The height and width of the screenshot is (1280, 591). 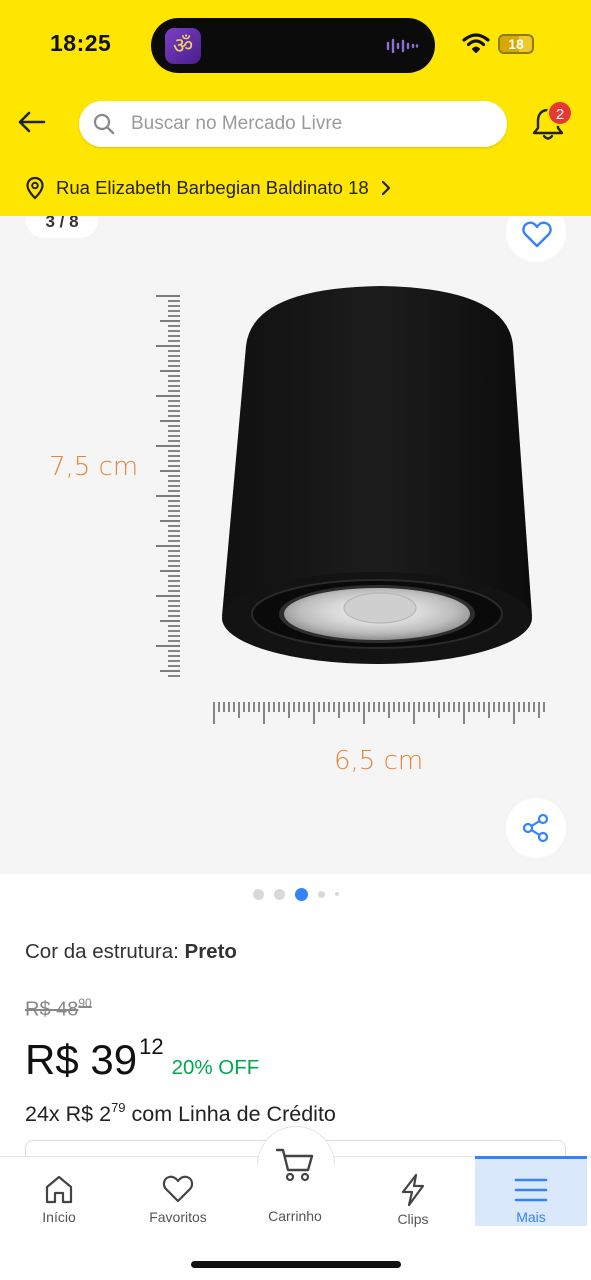 I want to click on battery-icon: 18, so click(x=516, y=44).